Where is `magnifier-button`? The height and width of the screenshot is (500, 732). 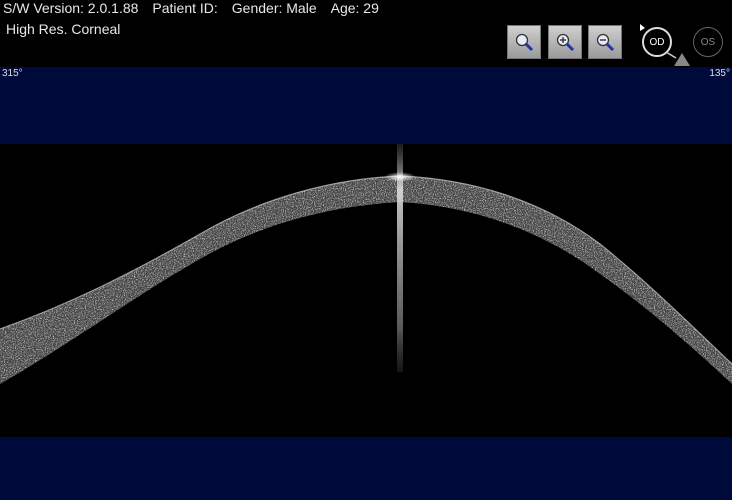 magnifier-button is located at coordinates (524, 42).